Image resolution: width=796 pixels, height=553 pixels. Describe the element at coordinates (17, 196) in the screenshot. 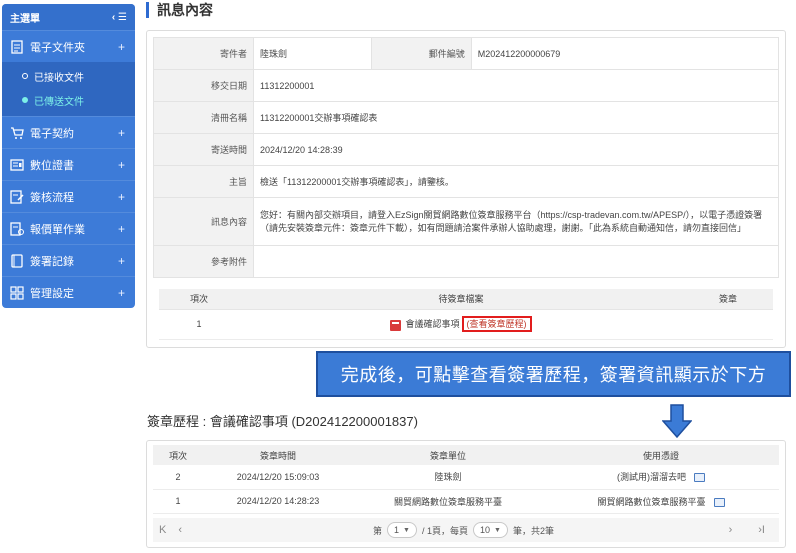

I see `approval-flow-icon` at that location.